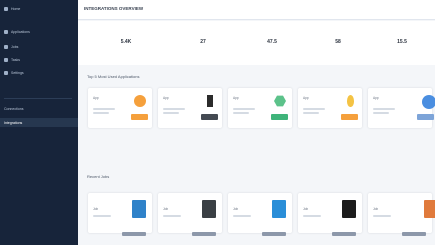 Image resolution: width=435 pixels, height=245 pixels. What do you see at coordinates (98, 176) in the screenshot?
I see `section-title-recent-jobs: Recent Jobs` at bounding box center [98, 176].